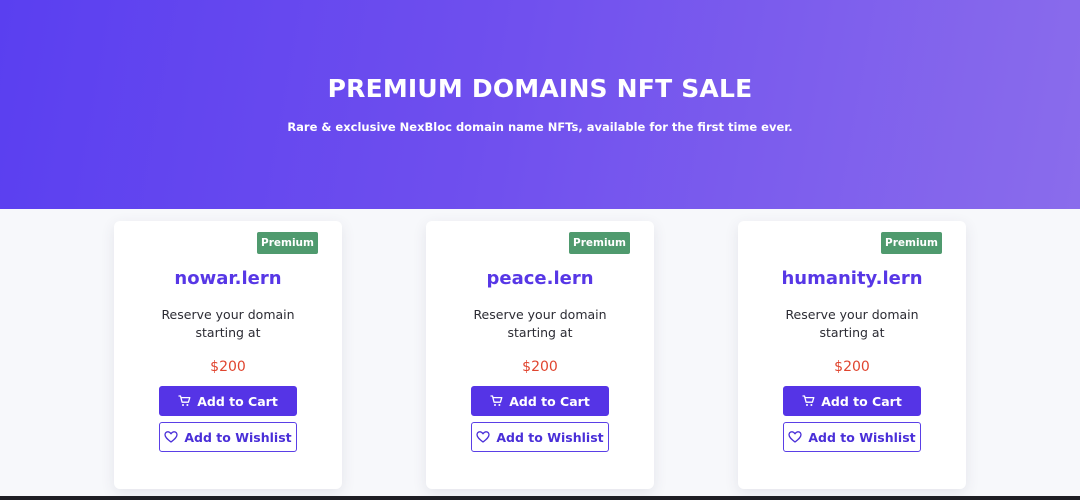 The image size is (1080, 500). Describe the element at coordinates (540, 278) in the screenshot. I see `domain-name: peace.lern` at that location.